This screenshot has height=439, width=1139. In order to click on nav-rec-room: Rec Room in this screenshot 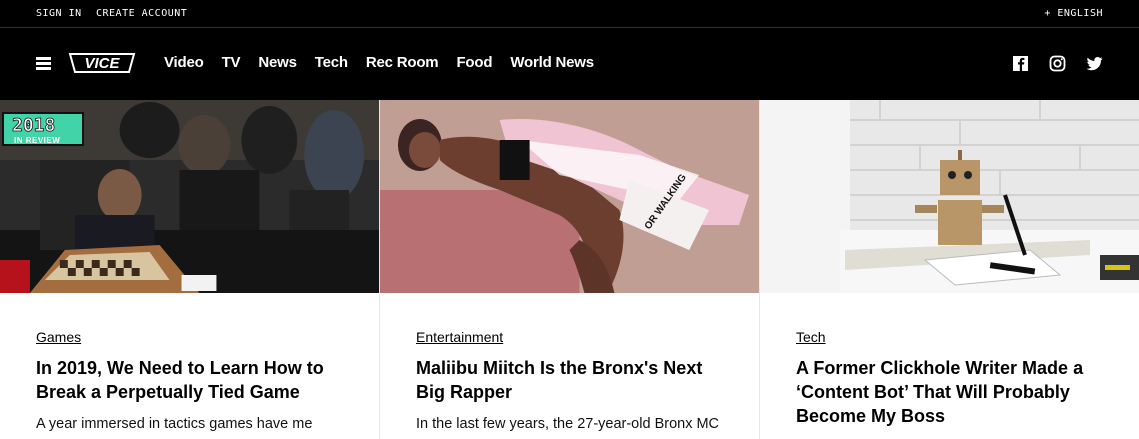, I will do `click(402, 62)`.